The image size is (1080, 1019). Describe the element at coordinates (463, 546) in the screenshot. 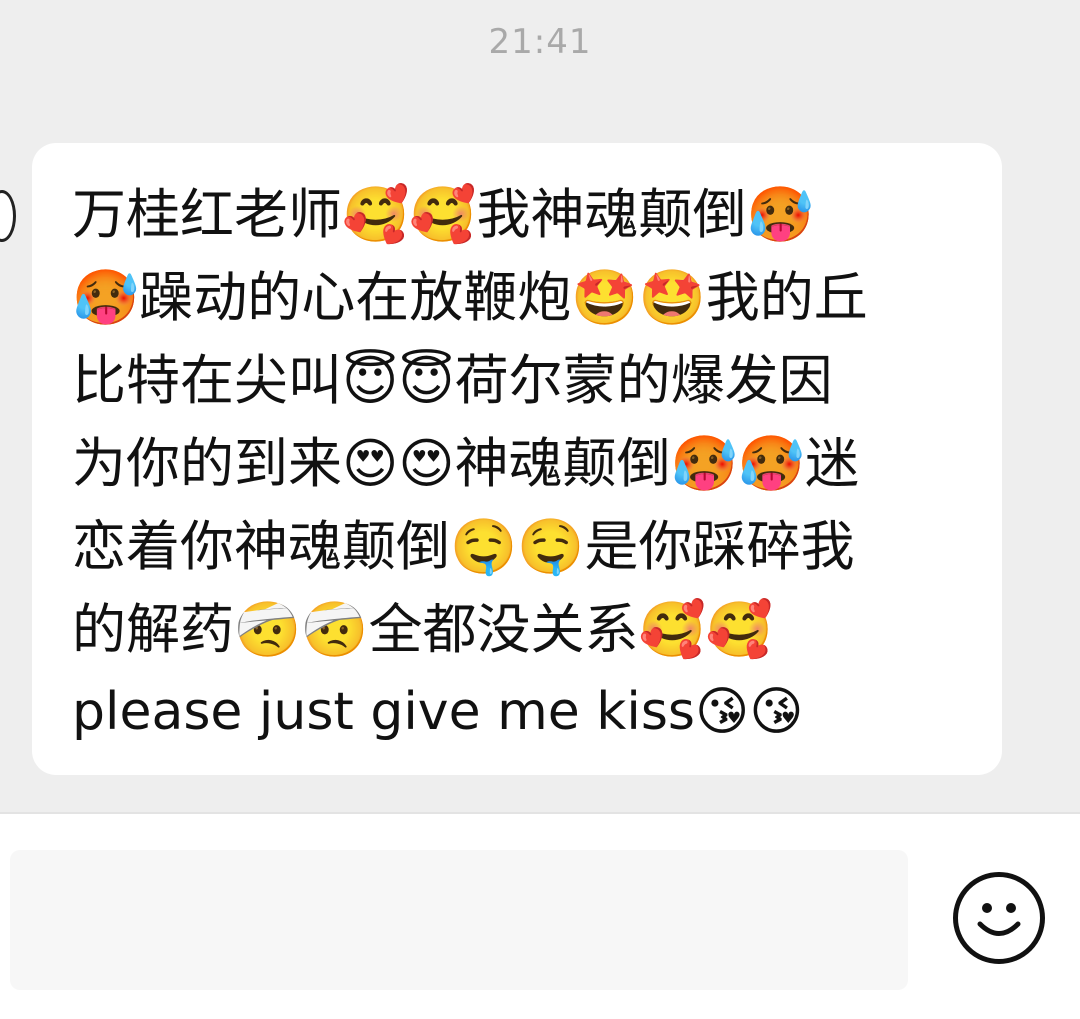

I see `message-line-5: 恋着你神魂颠倒🤤🤤是你踩碎我` at that location.